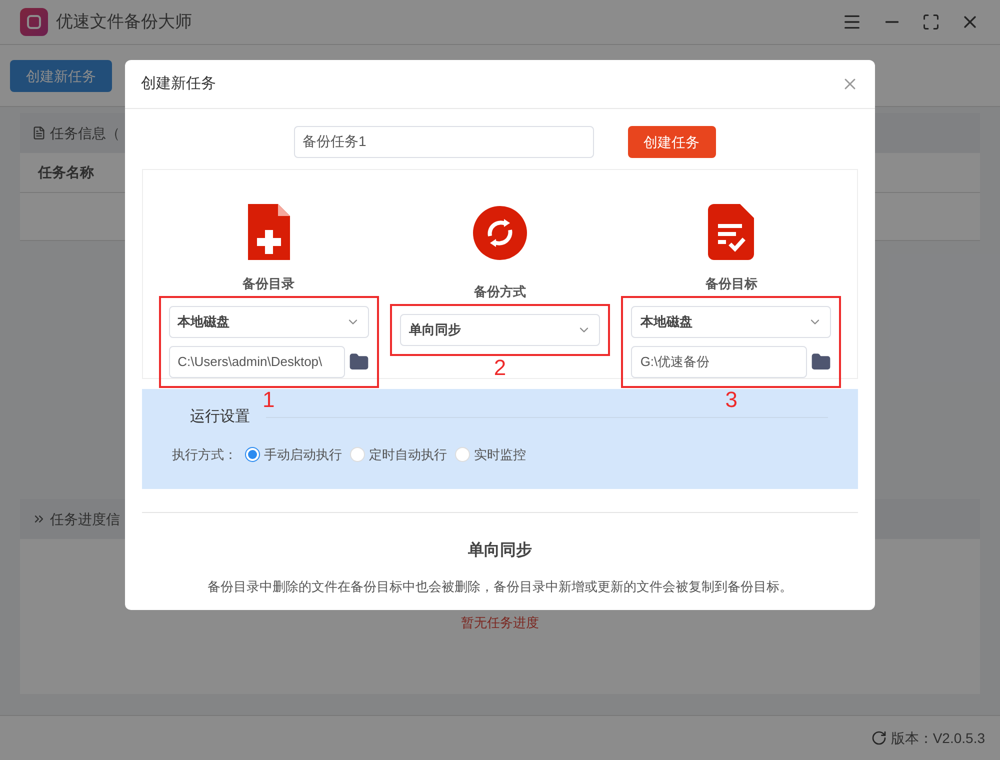 The height and width of the screenshot is (760, 1000). I want to click on app-logo-icon, so click(34, 22).